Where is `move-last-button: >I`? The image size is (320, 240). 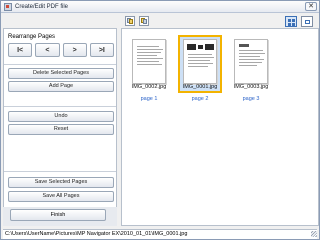 move-last-button: >I is located at coordinates (101, 50).